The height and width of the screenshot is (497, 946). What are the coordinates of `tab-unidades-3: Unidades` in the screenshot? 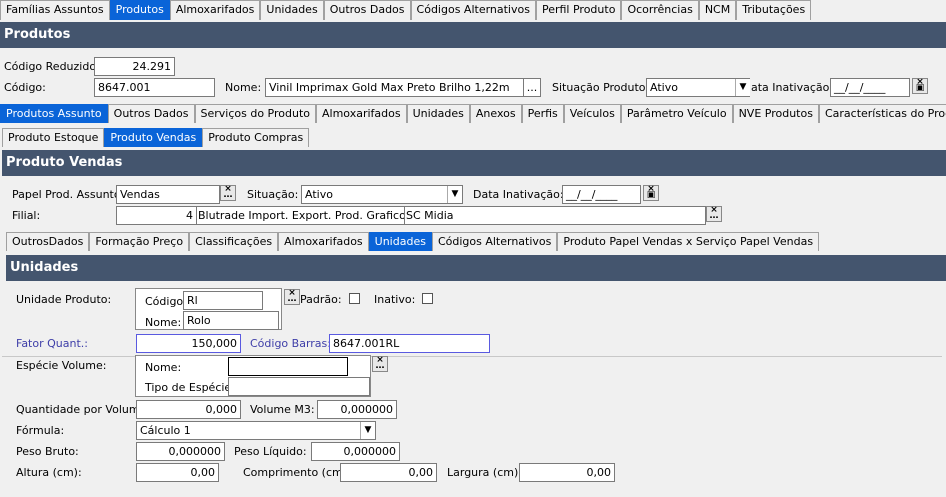 It's located at (400, 241).